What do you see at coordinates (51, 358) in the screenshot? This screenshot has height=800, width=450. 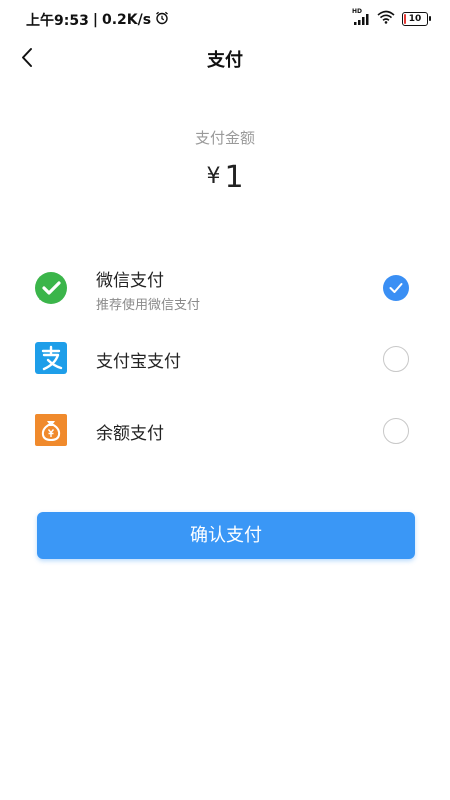 I see `alipay-icon` at bounding box center [51, 358].